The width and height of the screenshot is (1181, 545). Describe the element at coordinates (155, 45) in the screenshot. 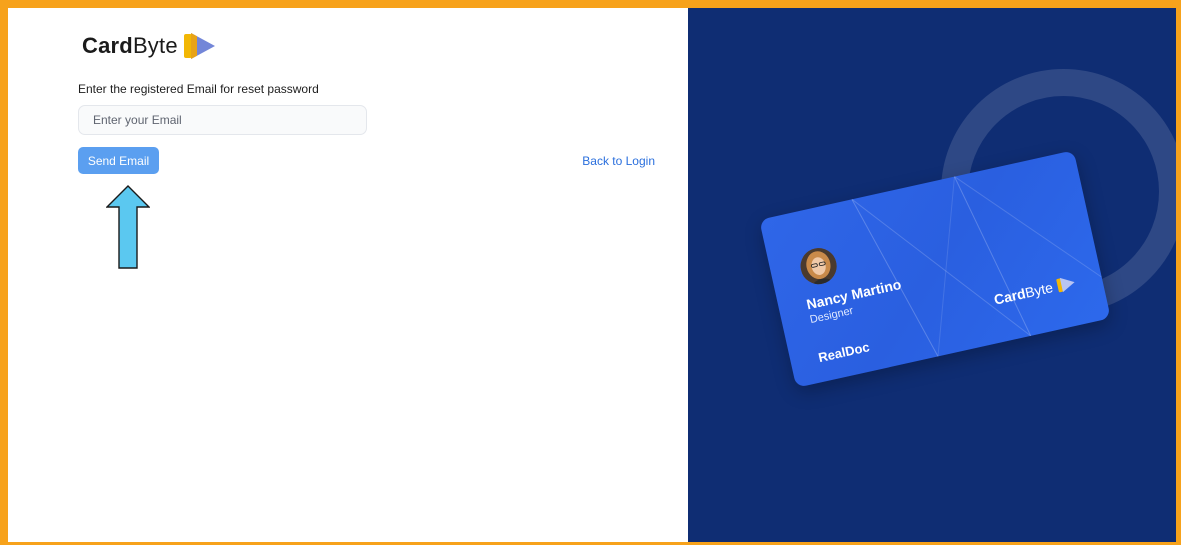

I see `logo-text-light: Byte` at that location.